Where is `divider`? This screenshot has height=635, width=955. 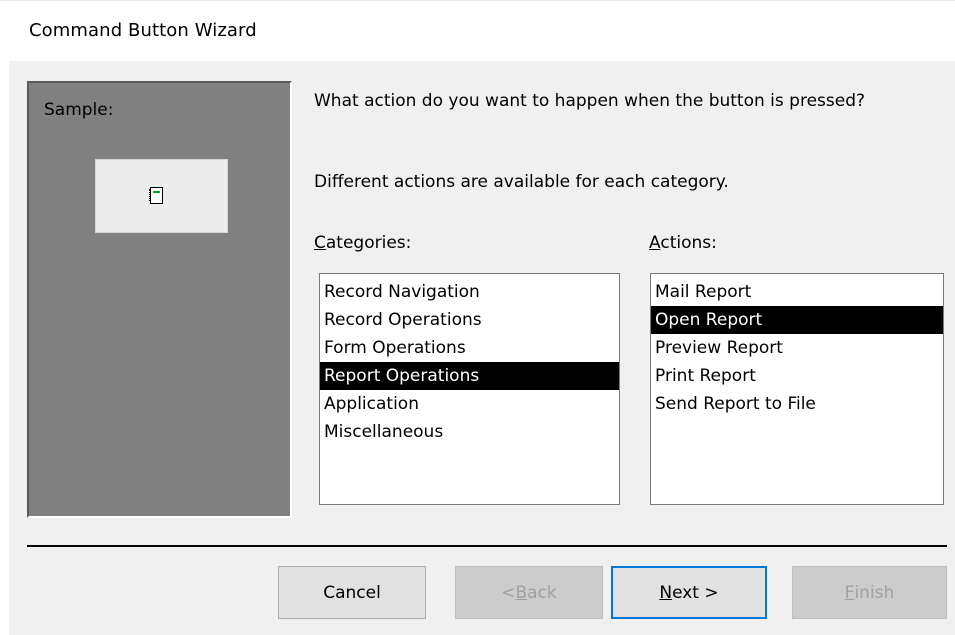 divider is located at coordinates (487, 546).